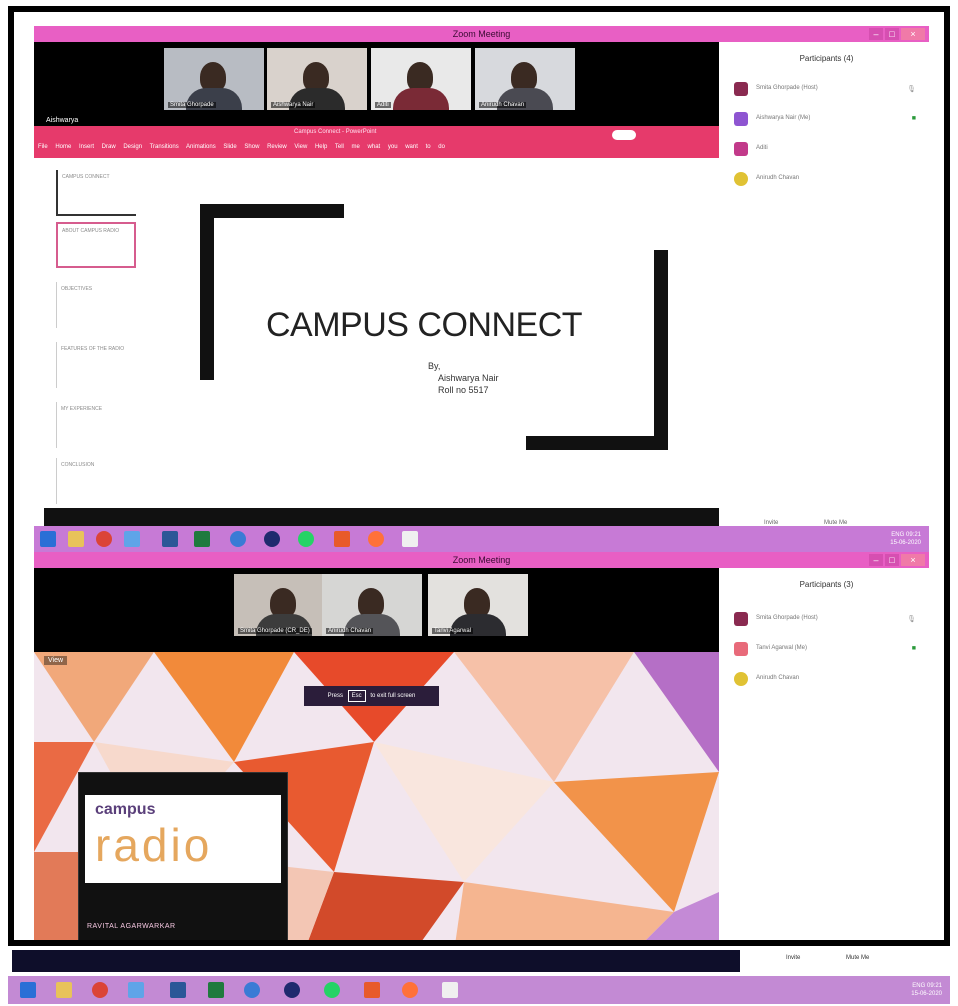  I want to click on video-icon: ■, so click(913, 118).